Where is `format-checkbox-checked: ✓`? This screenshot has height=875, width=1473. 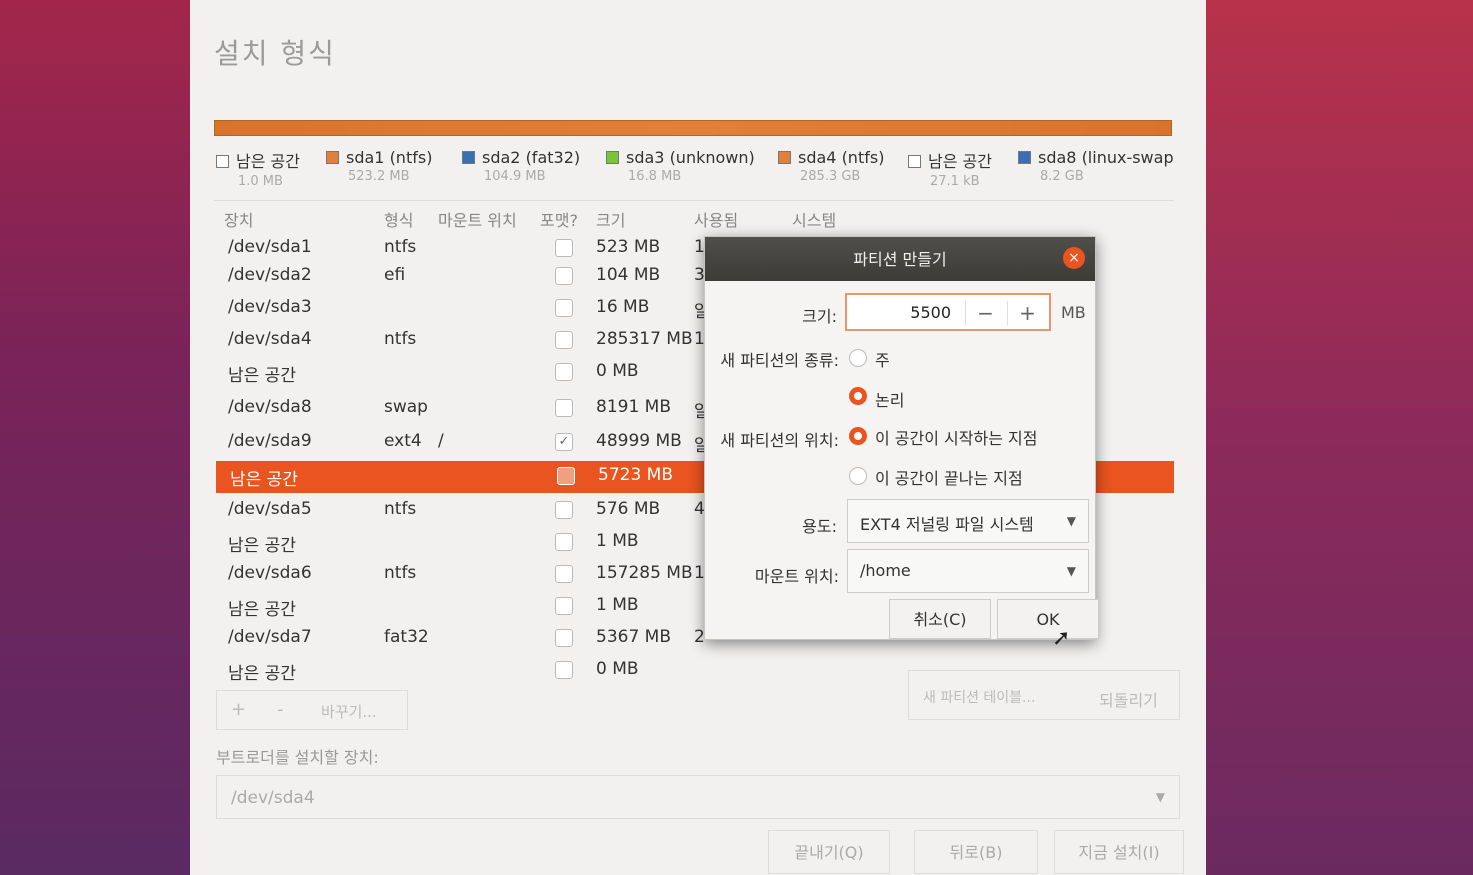 format-checkbox-checked: ✓ is located at coordinates (564, 442).